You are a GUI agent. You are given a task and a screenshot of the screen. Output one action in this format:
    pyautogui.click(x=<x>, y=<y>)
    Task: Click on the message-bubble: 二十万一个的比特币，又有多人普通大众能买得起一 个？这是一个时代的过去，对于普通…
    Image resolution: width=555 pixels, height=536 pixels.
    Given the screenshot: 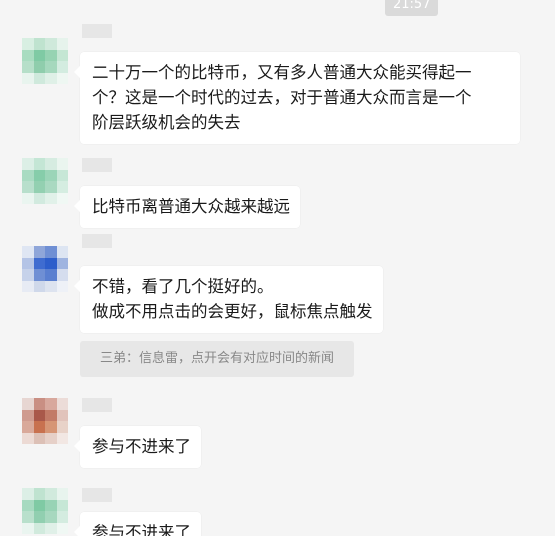 What is the action you would take?
    pyautogui.click(x=297, y=98)
    